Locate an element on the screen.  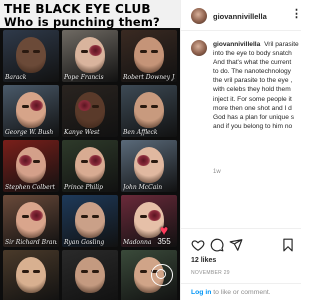
login-prompt-text: to like or comment. is located at coordinates (241, 292).